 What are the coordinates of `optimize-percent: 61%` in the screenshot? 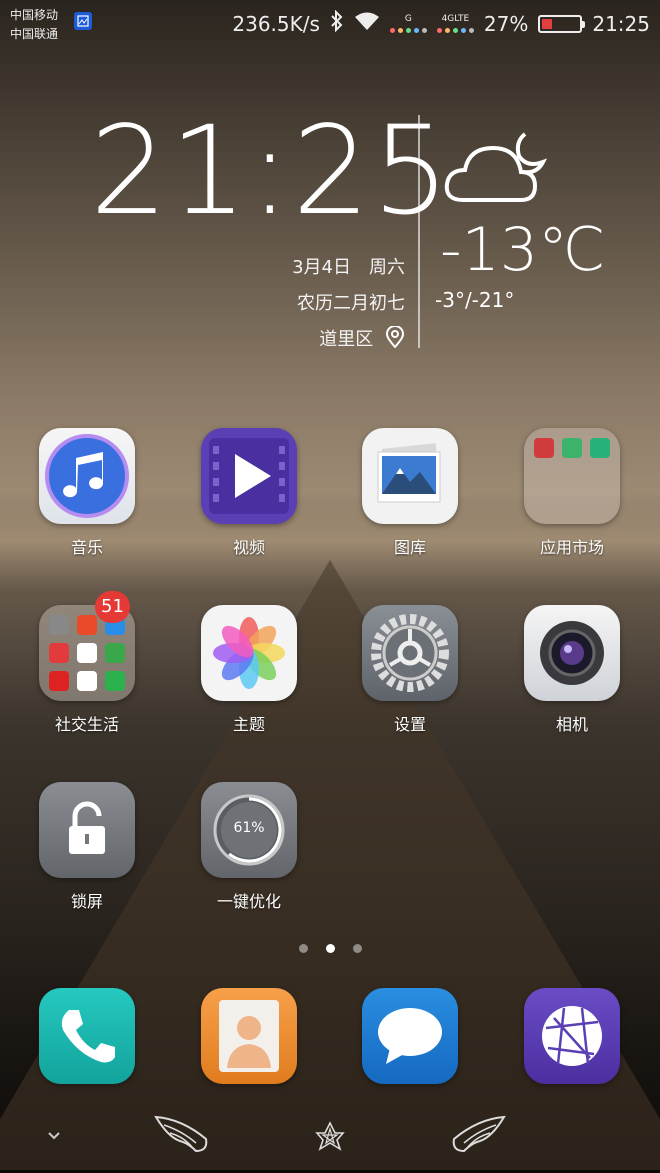 It's located at (249, 828).